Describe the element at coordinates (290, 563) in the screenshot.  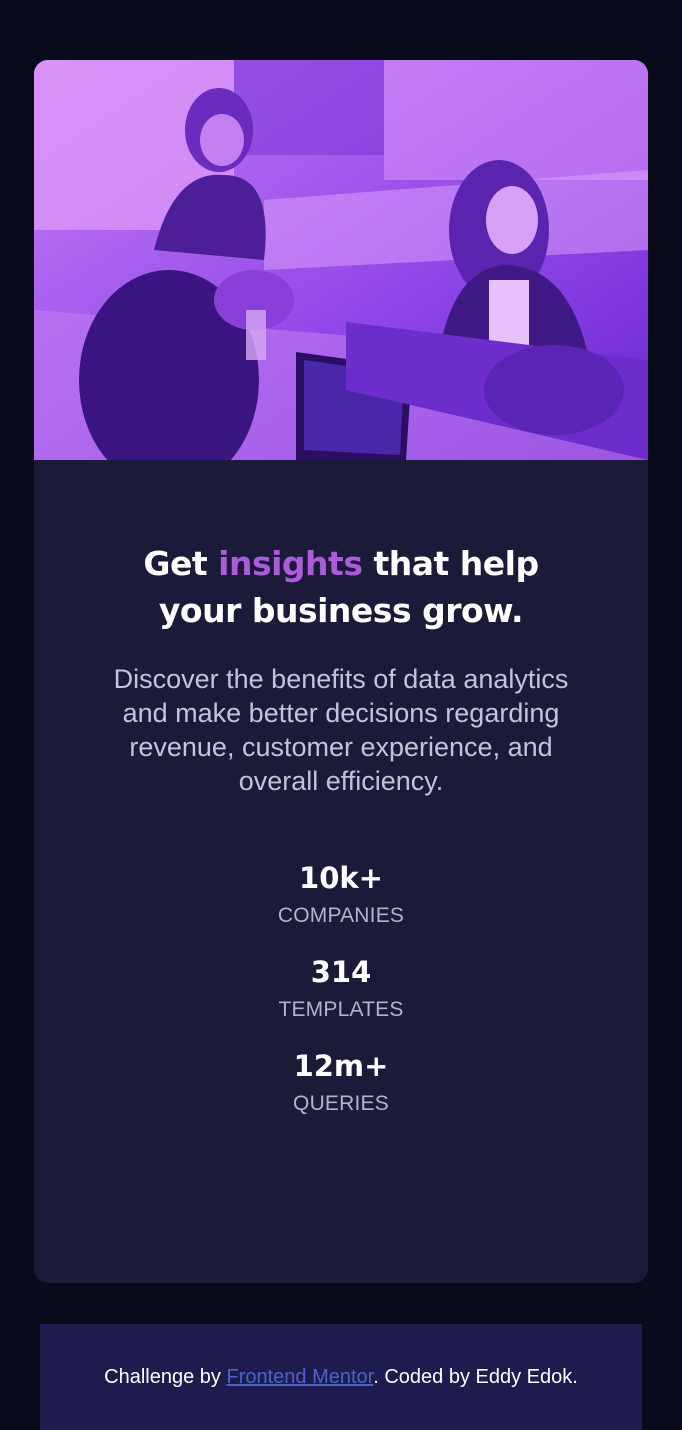
I see `headline-accent: insights` at that location.